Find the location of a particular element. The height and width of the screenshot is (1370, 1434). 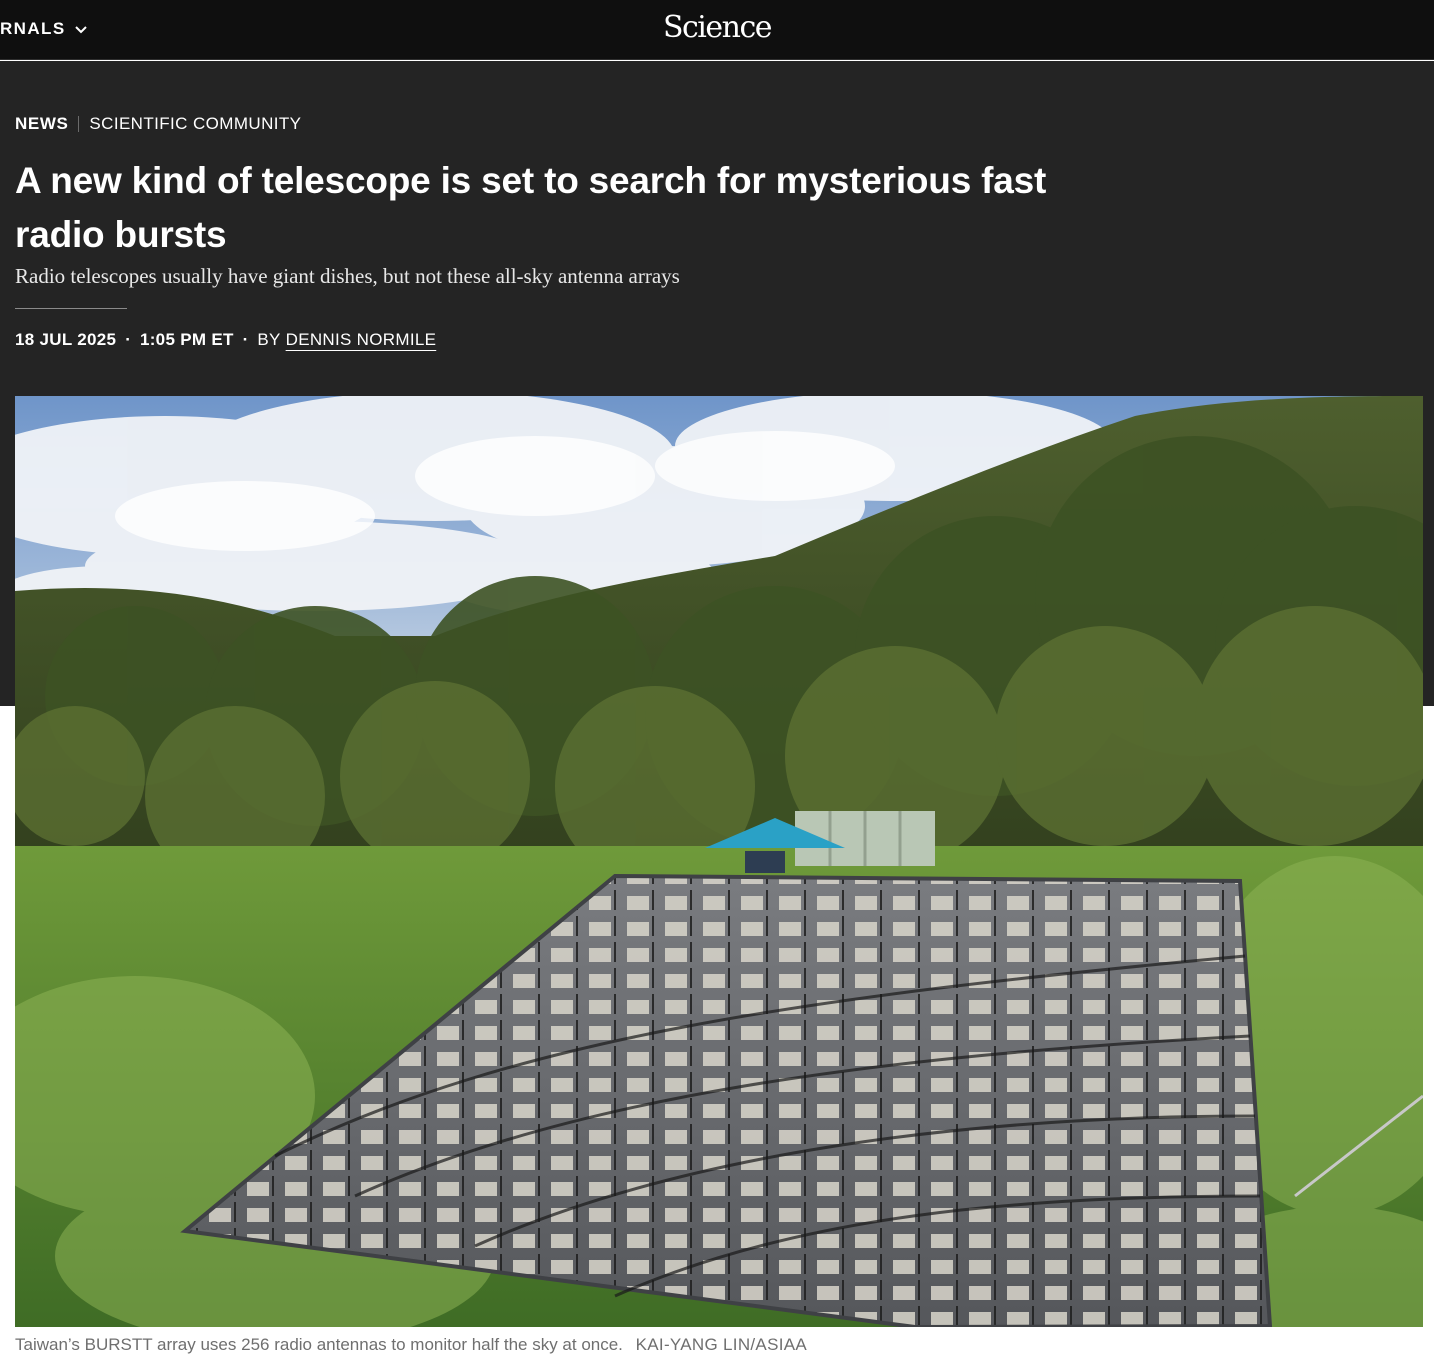

science-logo: Science is located at coordinates (717, 27).